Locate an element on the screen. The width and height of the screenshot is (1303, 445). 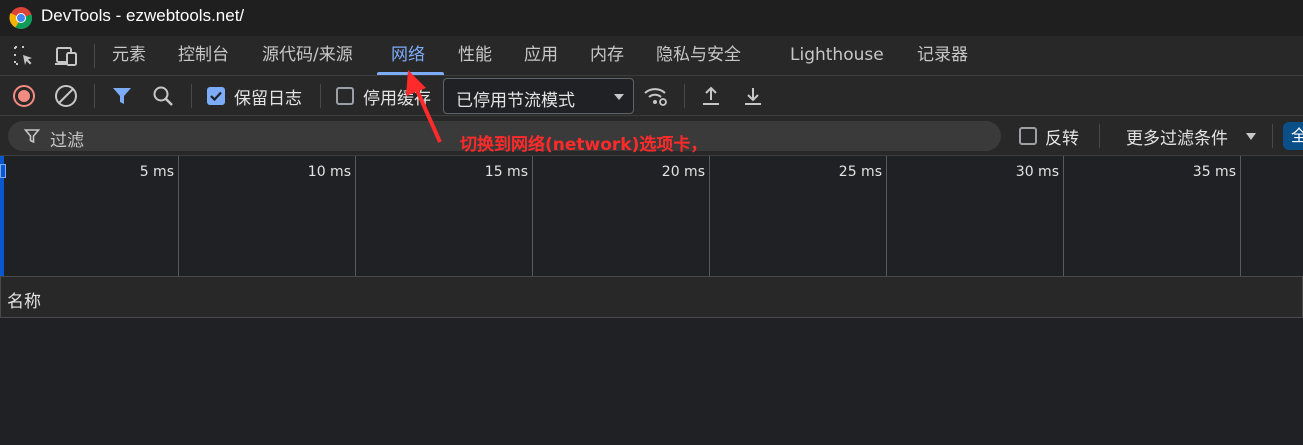
throttling-select: 已停用节流模式 is located at coordinates (538, 96).